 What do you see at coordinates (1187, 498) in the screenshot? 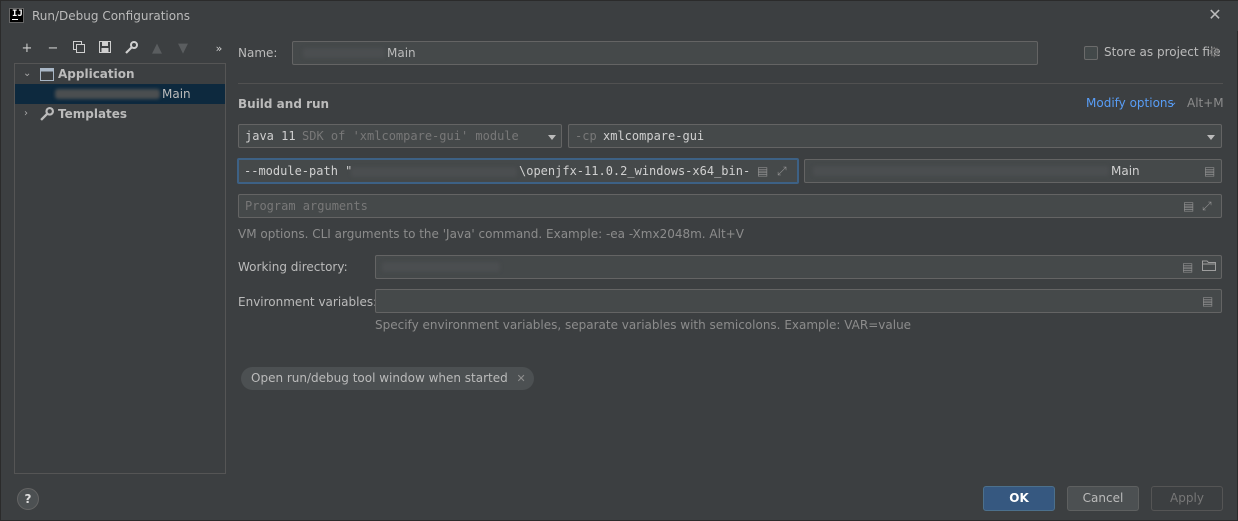
I see `apply-button: Apply` at bounding box center [1187, 498].